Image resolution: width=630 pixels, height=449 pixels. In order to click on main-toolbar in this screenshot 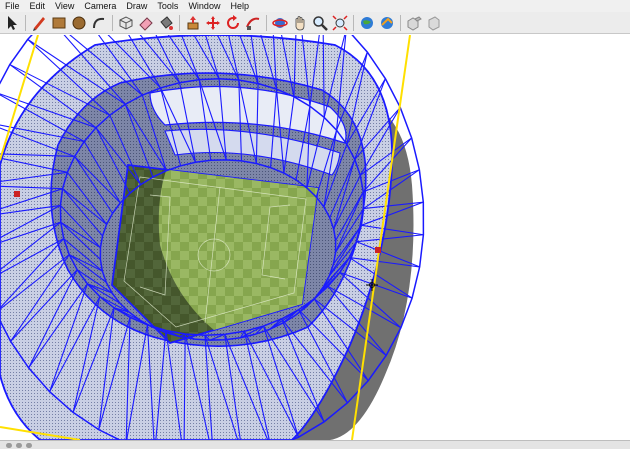, I will do `click(315, 23)`.